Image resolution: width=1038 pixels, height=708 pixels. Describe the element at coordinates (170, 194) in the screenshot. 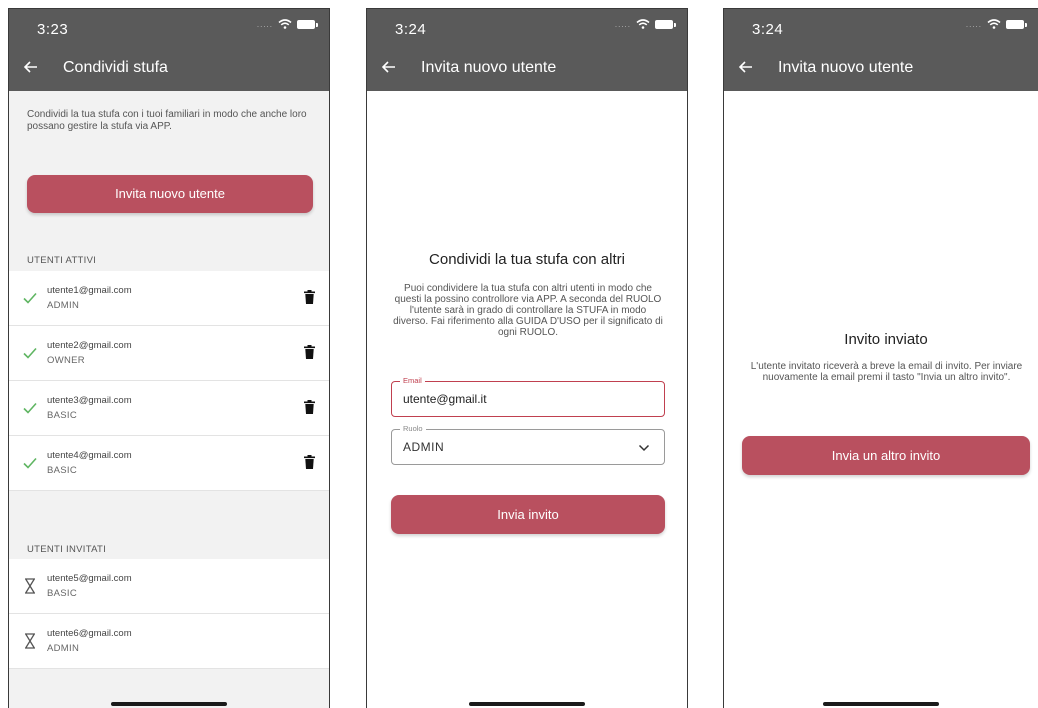

I see `invite-new-user-button: Invita nuovo utente` at that location.